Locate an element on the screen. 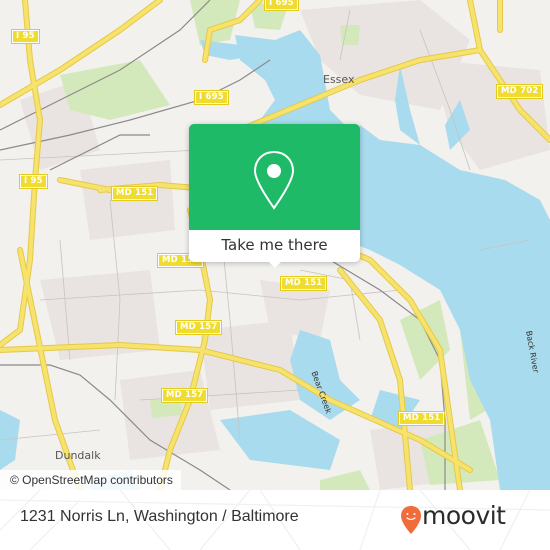  osm-attribution: © OpenStreetMap contributors is located at coordinates (90, 480).